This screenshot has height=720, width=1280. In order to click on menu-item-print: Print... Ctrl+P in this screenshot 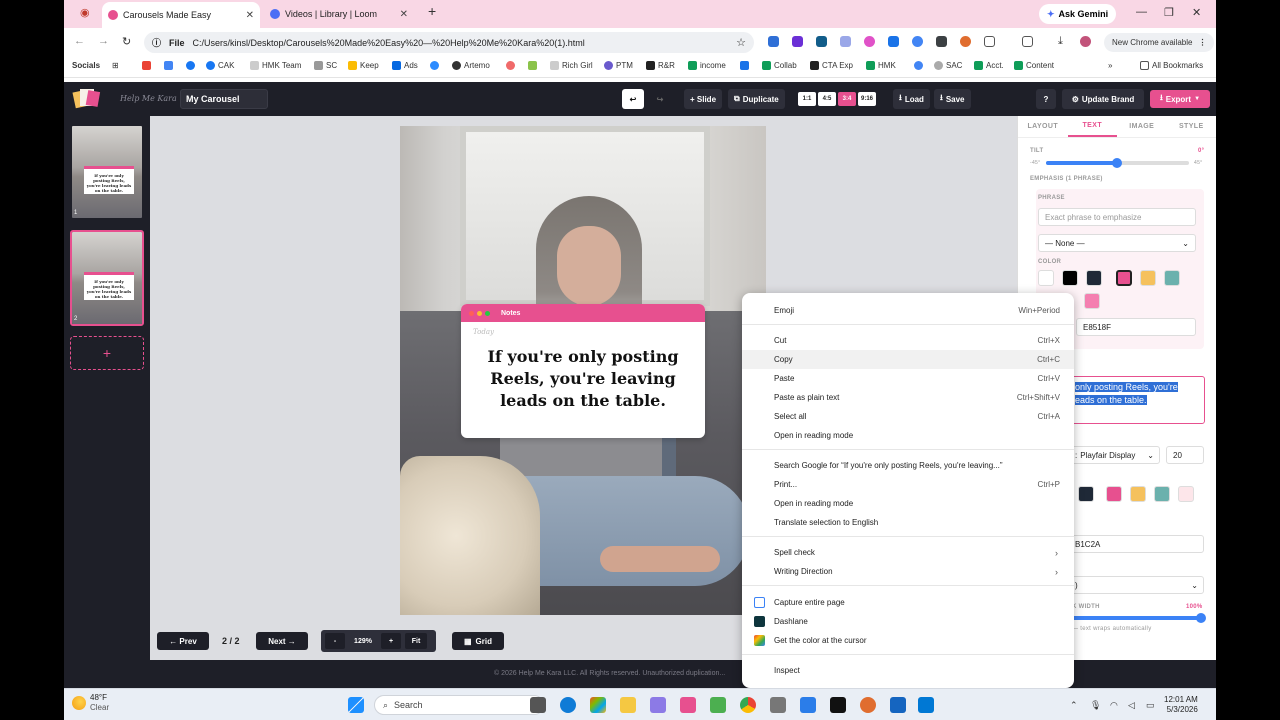, I will do `click(908, 484)`.